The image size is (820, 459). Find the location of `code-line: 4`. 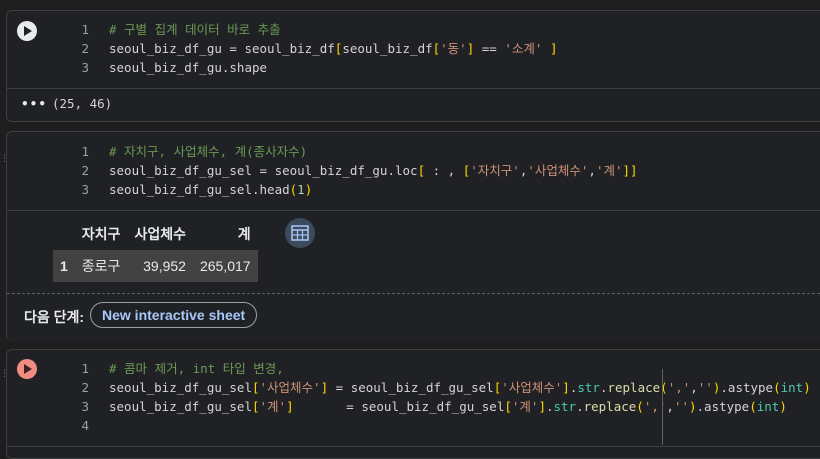

code-line: 4 is located at coordinates (85, 425).